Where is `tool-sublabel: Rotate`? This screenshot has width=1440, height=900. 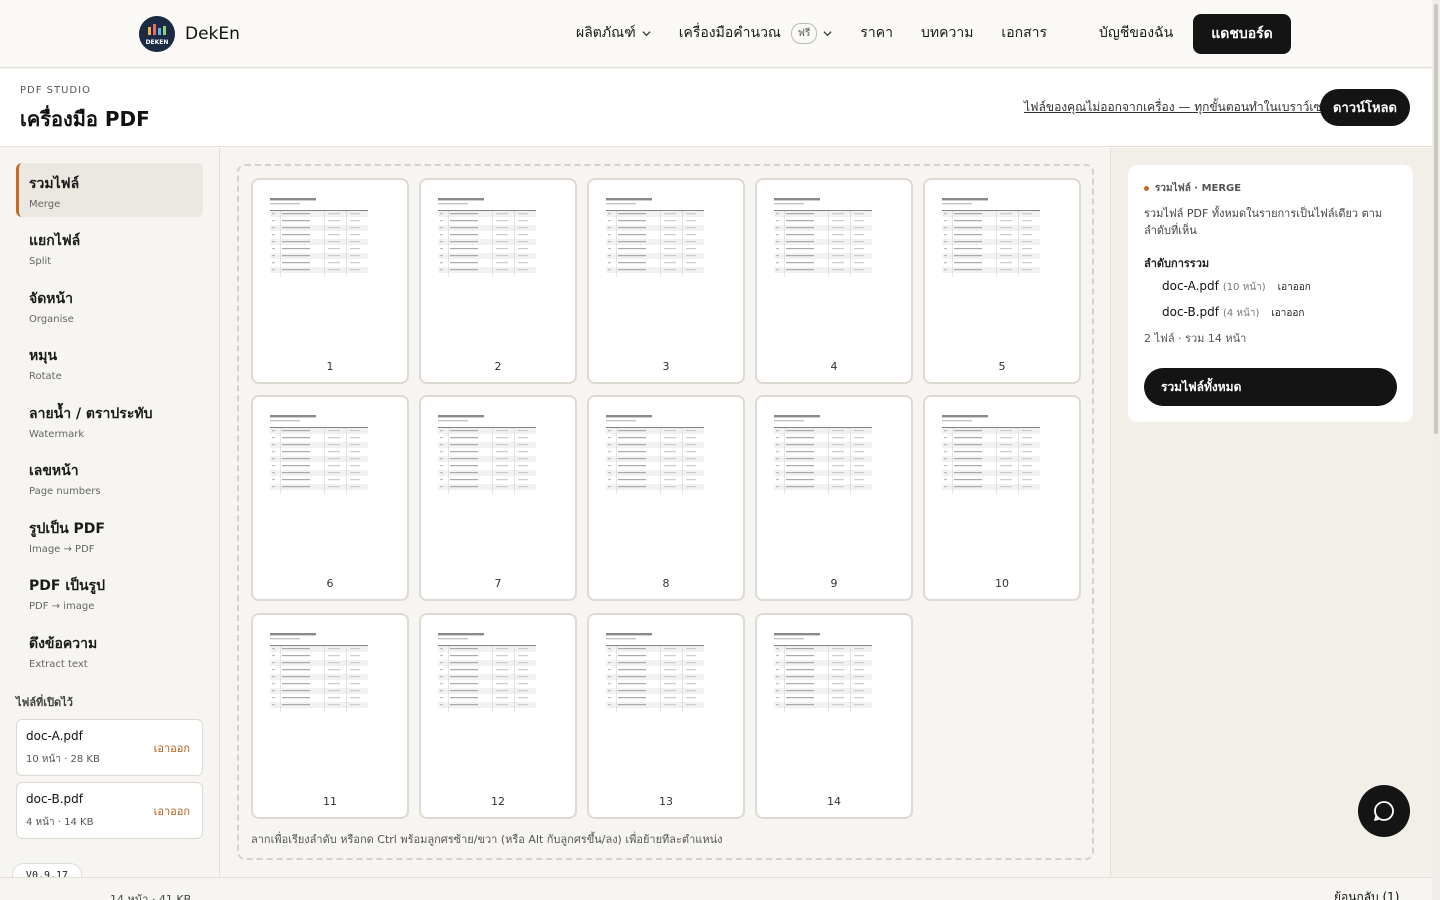
tool-sublabel: Rotate is located at coordinates (45, 376).